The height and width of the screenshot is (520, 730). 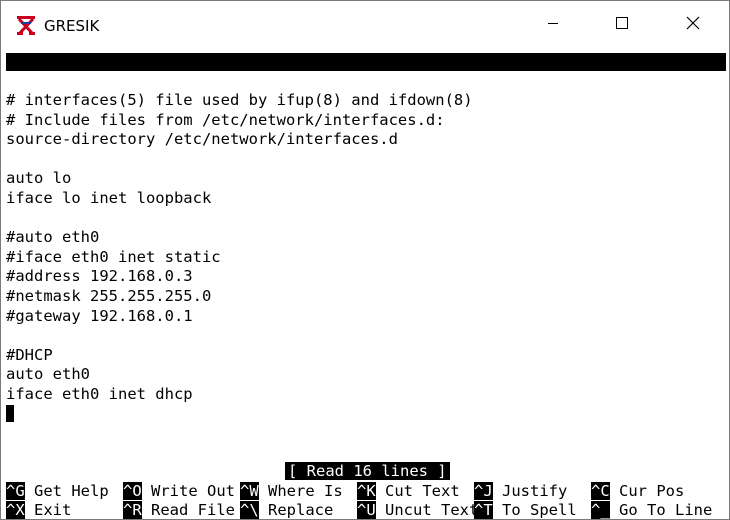 I want to click on editor-line: #auto eth0, so click(x=364, y=238).